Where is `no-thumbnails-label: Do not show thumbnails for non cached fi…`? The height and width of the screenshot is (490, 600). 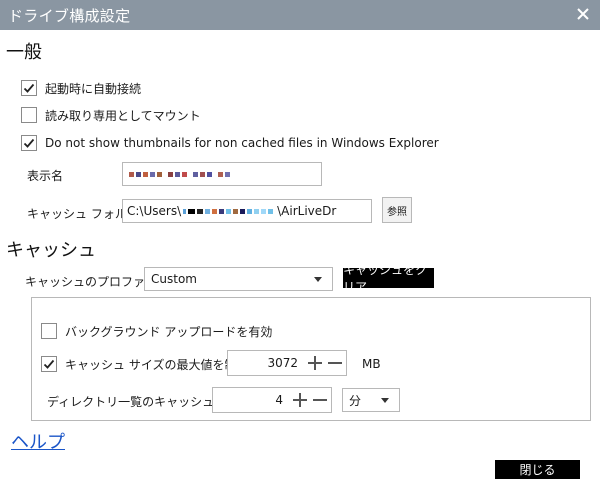 no-thumbnails-label: Do not show thumbnails for non cached fi… is located at coordinates (242, 143).